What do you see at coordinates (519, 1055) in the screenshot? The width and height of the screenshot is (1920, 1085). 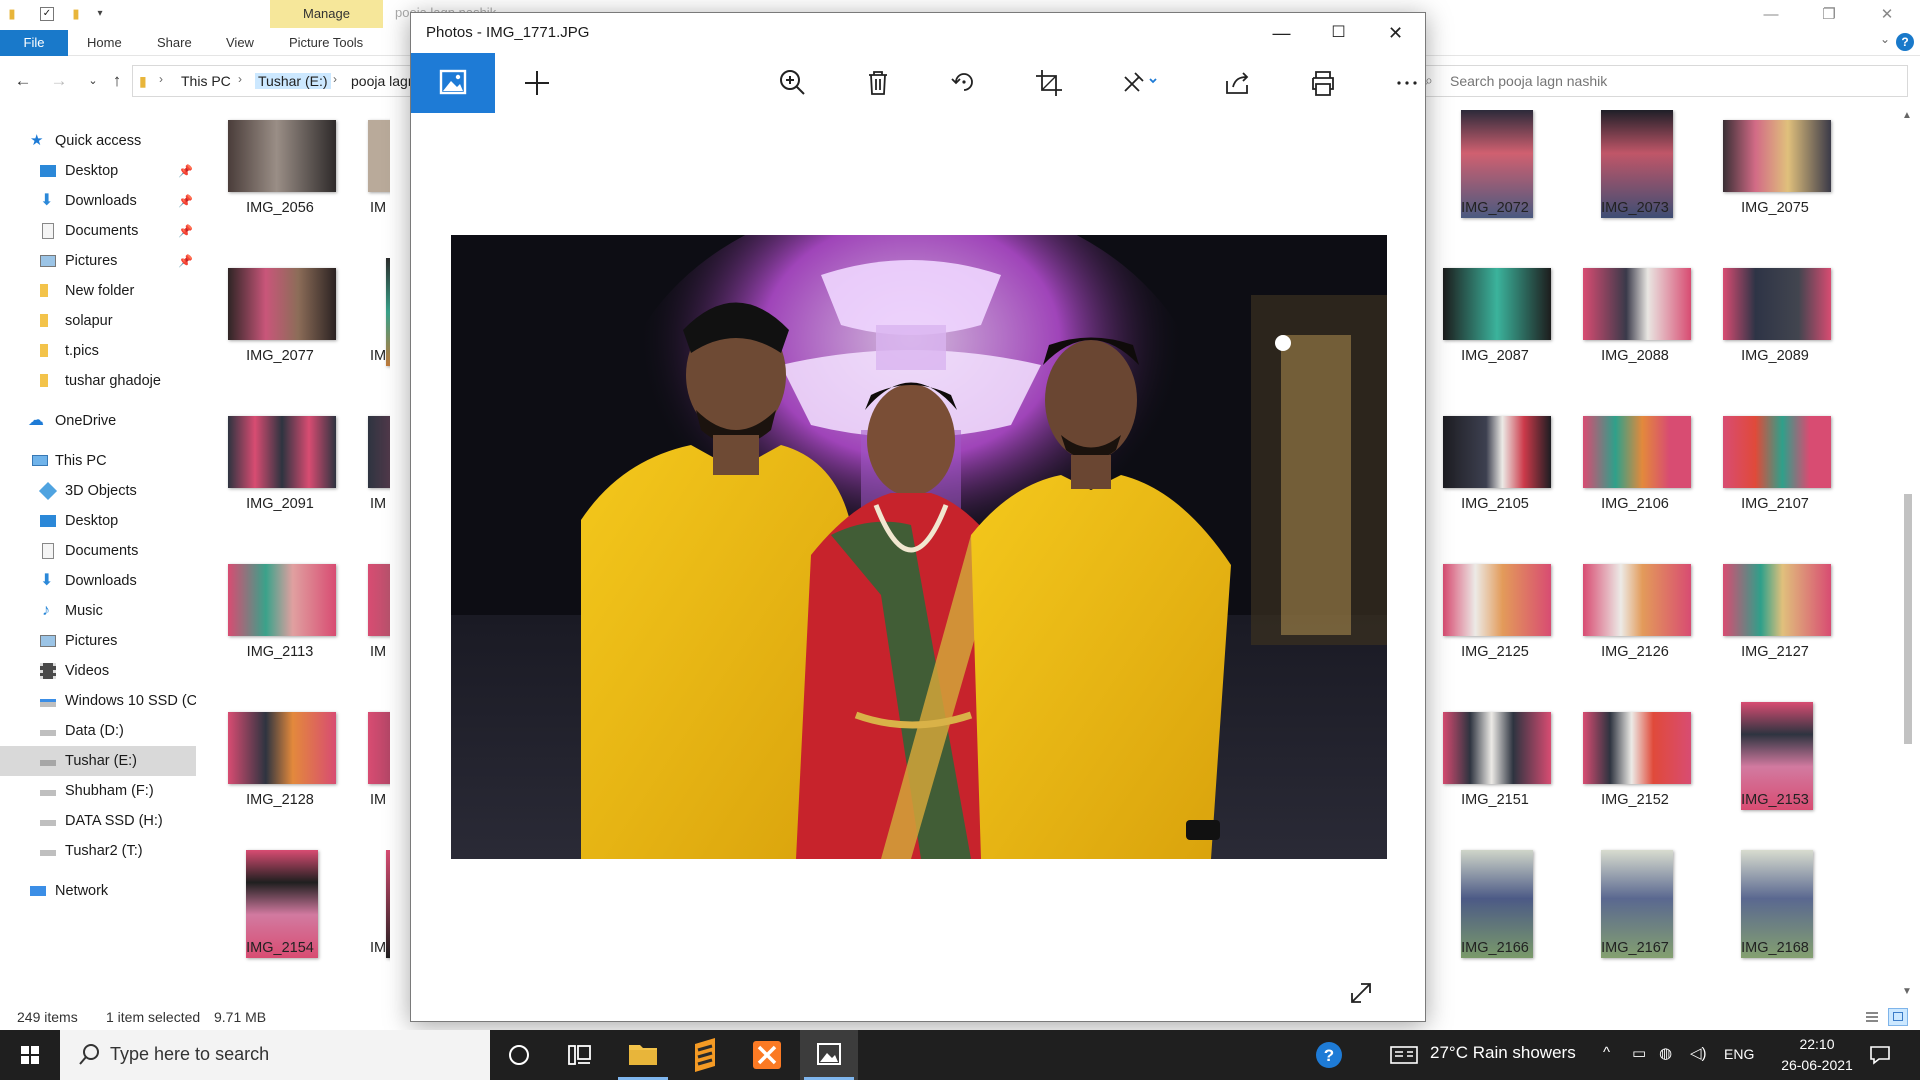 I see `cortana-button` at bounding box center [519, 1055].